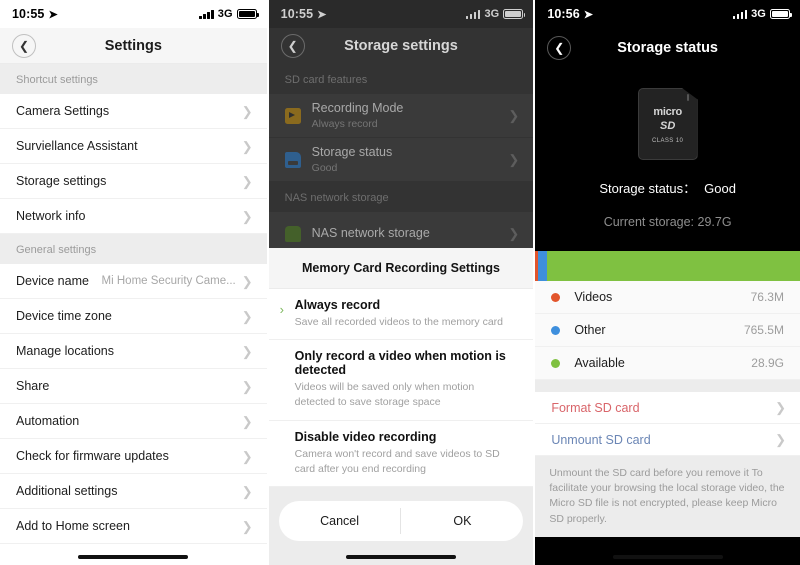 The image size is (800, 565). I want to click on row-label: Add to Home screen, so click(73, 526).